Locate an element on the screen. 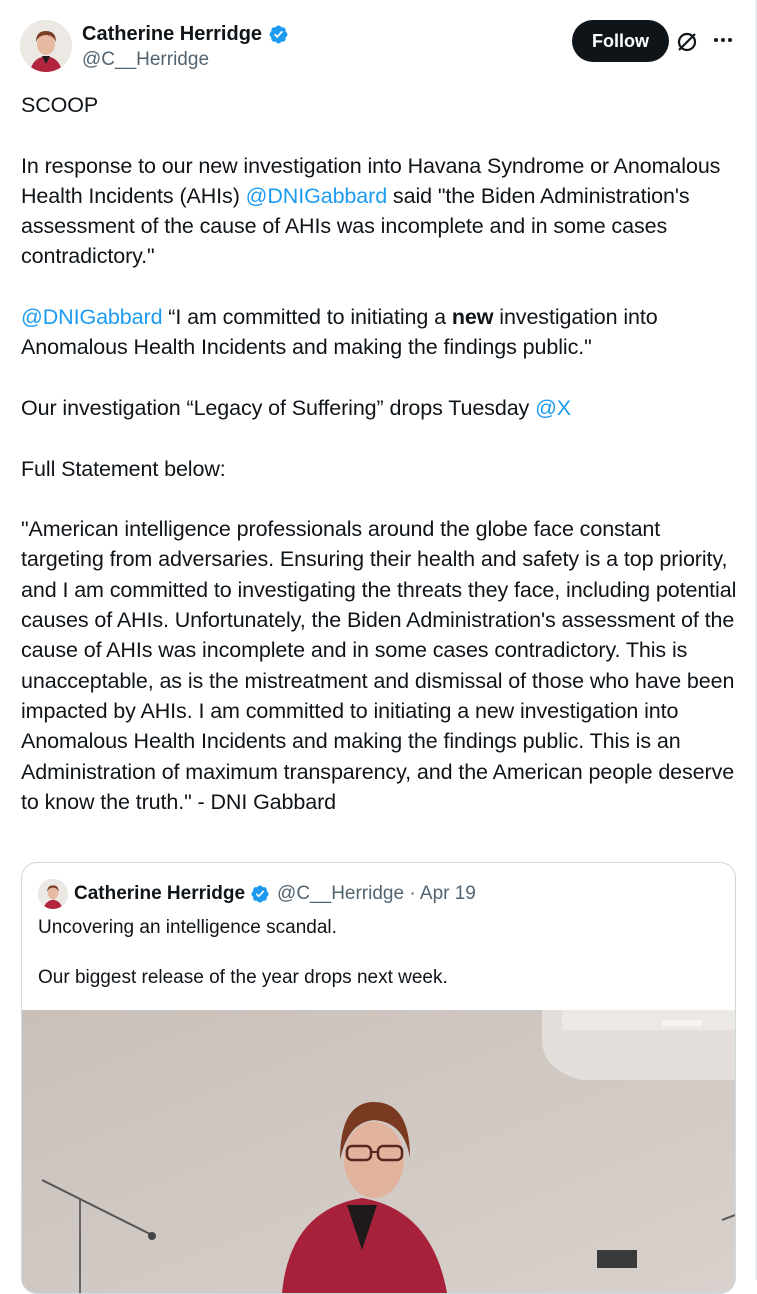  author-name: Catherine Herridge is located at coordinates (172, 34).